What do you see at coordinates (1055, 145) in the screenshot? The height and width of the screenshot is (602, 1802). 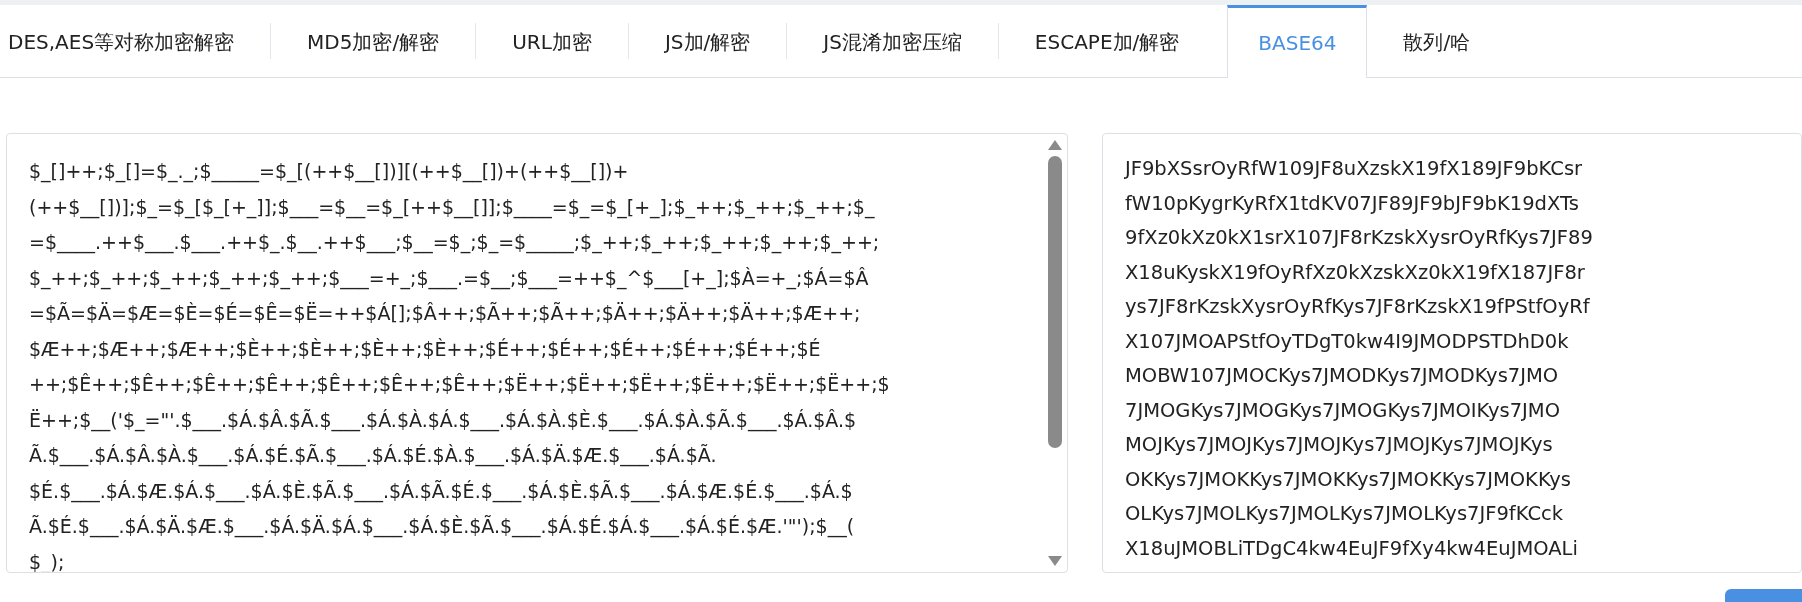 I see `scroll-up-icon` at bounding box center [1055, 145].